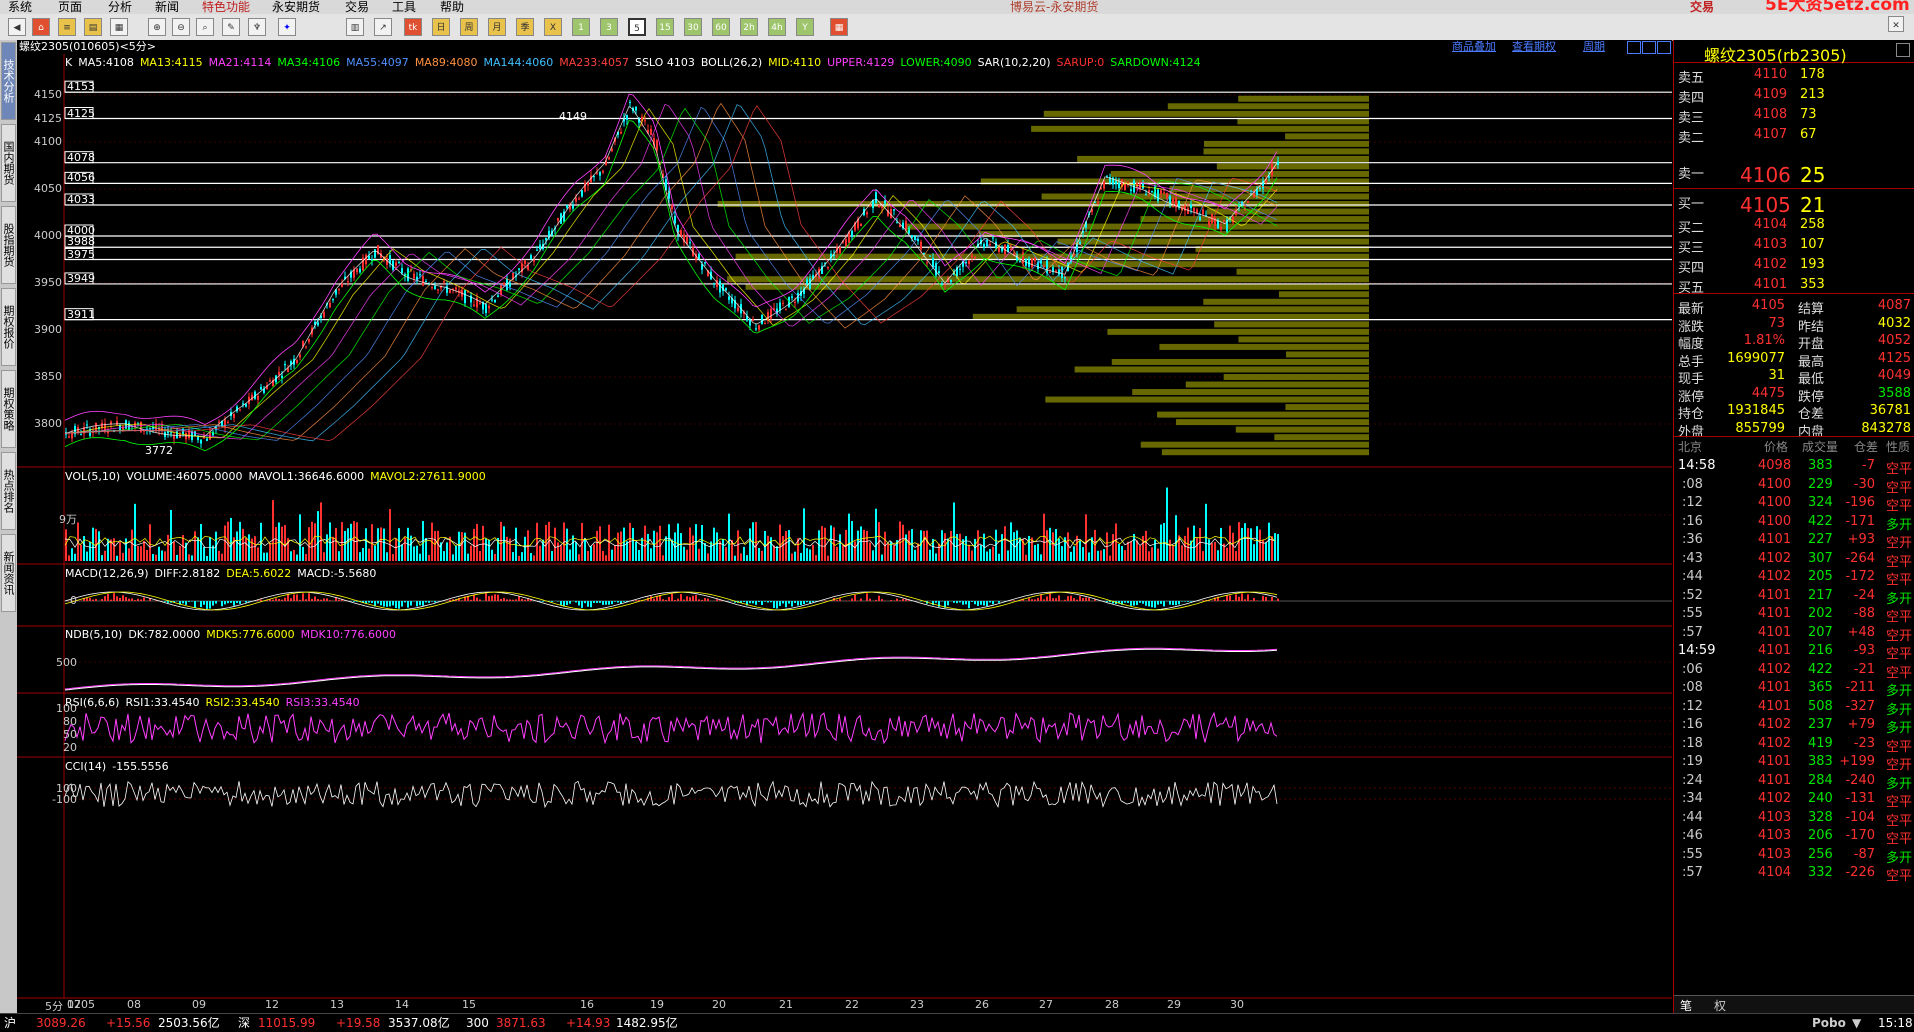 This screenshot has height=1032, width=1914. Describe the element at coordinates (1686, 1005) in the screenshot. I see `tab-ticks: 笔` at that location.